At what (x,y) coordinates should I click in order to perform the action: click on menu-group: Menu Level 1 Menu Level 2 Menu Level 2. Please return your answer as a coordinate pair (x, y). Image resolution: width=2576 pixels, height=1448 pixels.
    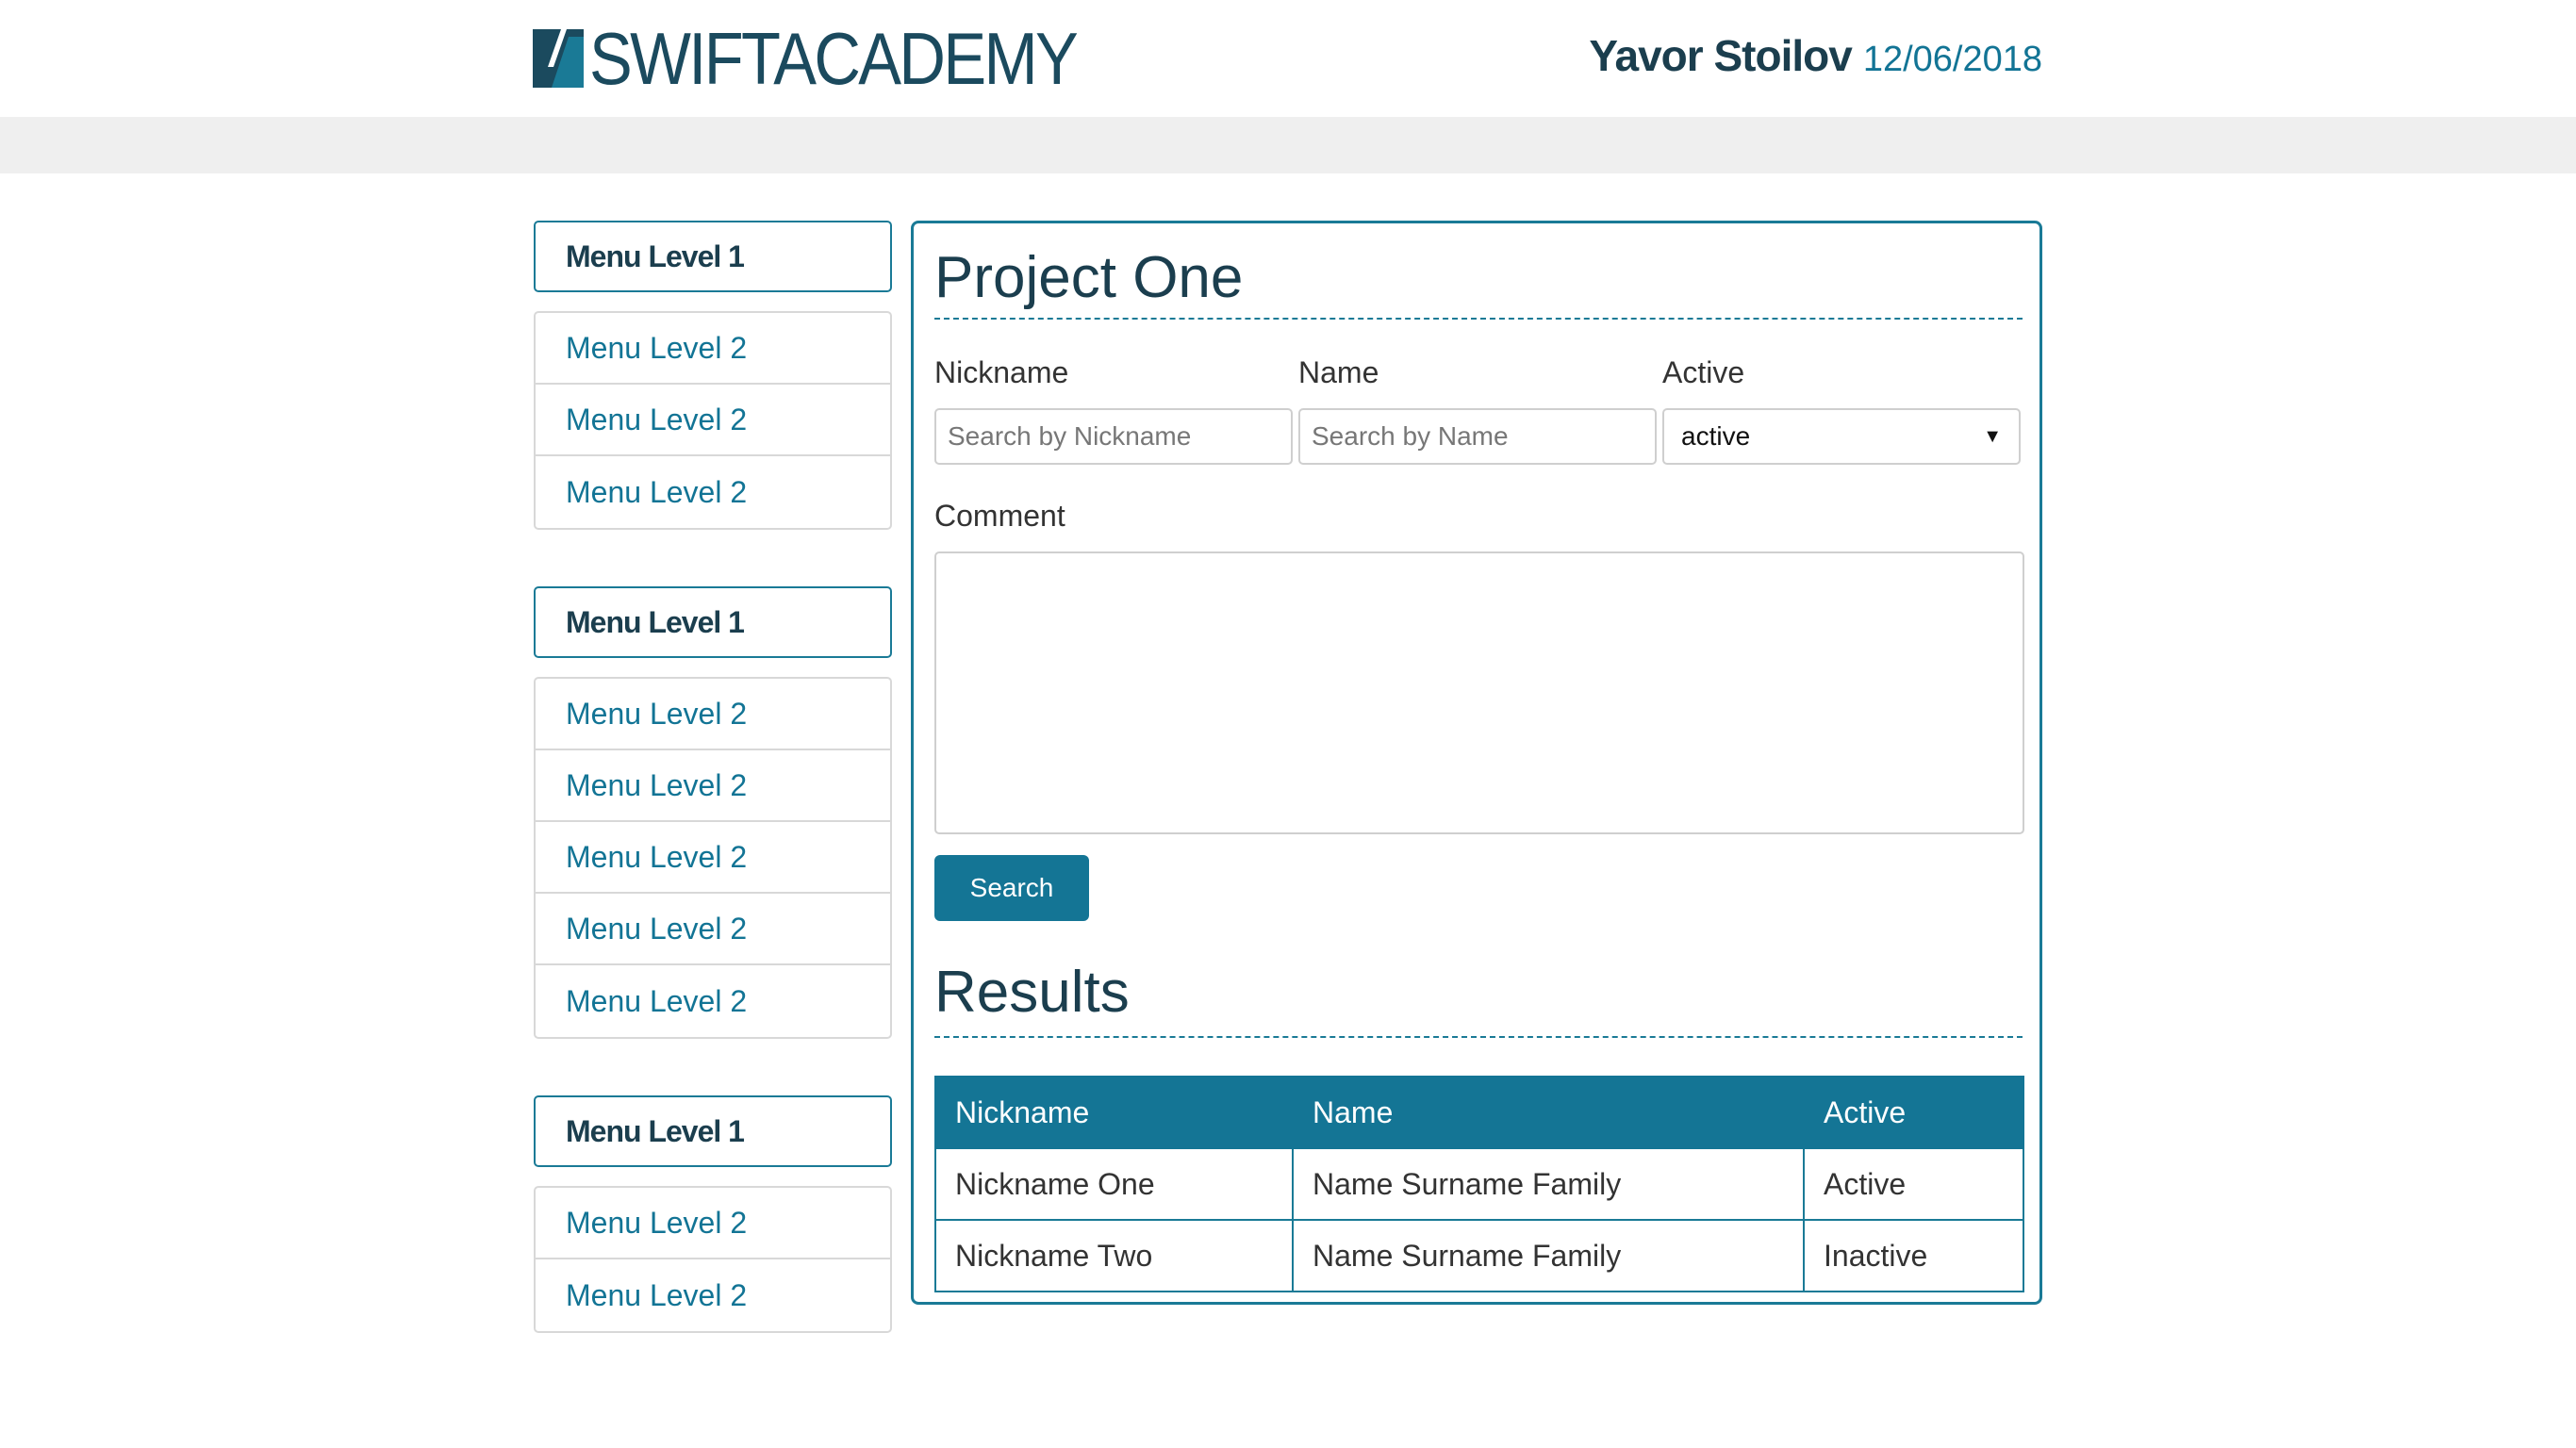
    Looking at the image, I should click on (713, 1214).